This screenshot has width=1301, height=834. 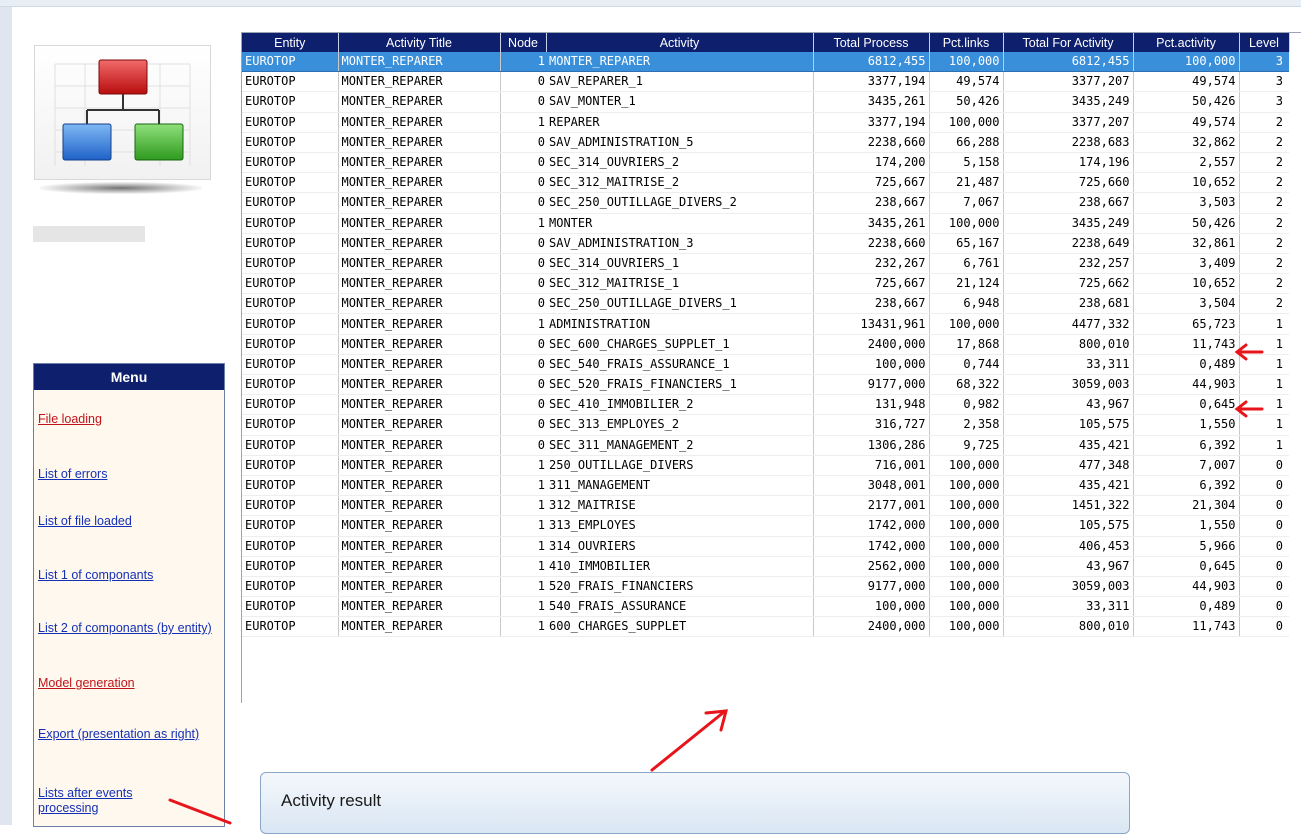 I want to click on table-cell: 21,304, so click(x=1185, y=506).